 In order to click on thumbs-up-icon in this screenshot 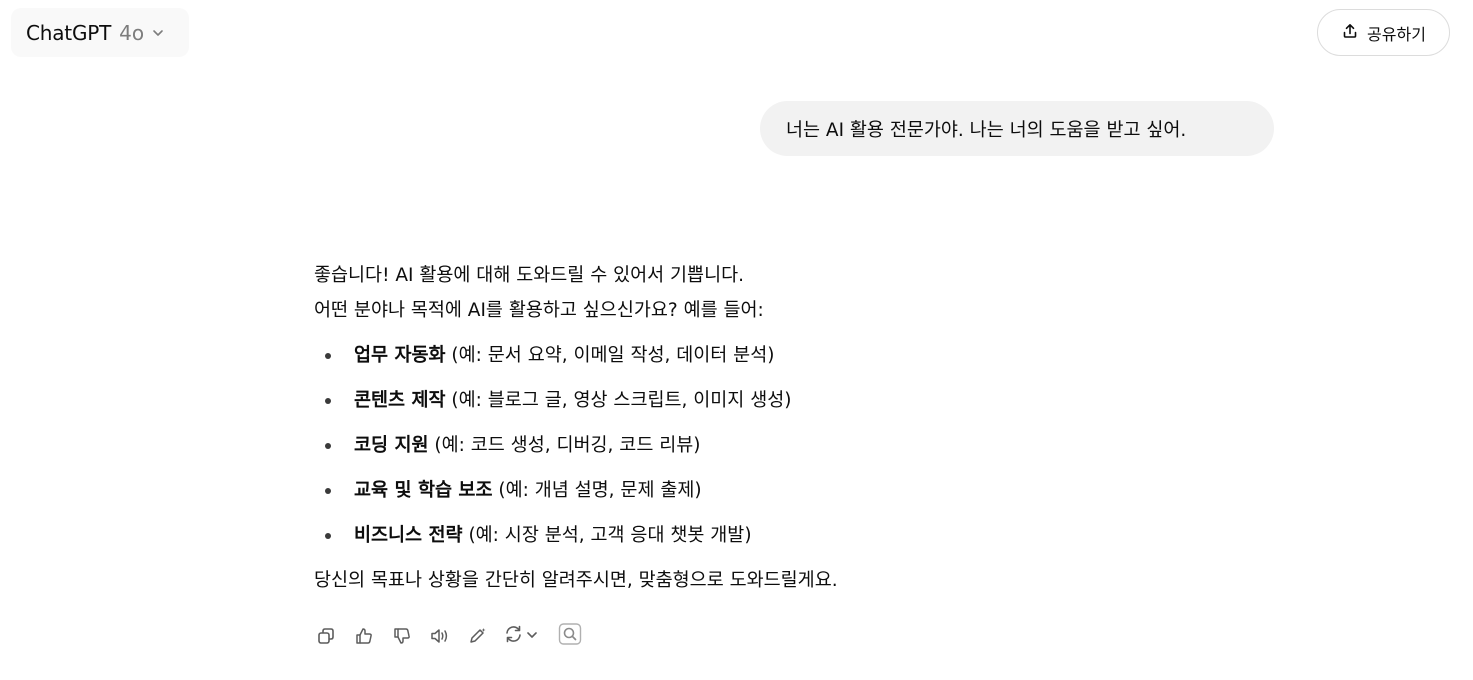, I will do `click(364, 636)`.